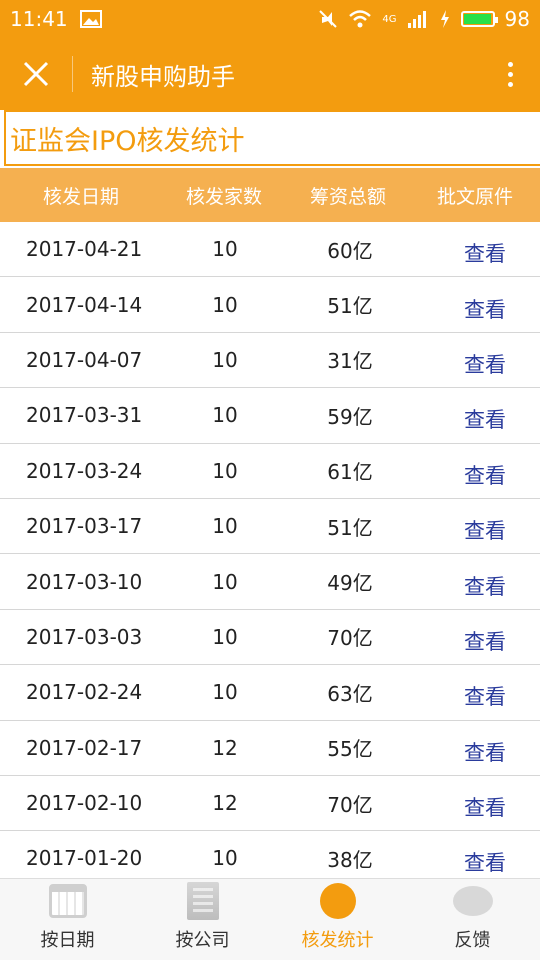 Image resolution: width=540 pixels, height=960 pixels. Describe the element at coordinates (270, 305) in the screenshot. I see `table-row: 2017-04-14 10 51亿 查看` at that location.